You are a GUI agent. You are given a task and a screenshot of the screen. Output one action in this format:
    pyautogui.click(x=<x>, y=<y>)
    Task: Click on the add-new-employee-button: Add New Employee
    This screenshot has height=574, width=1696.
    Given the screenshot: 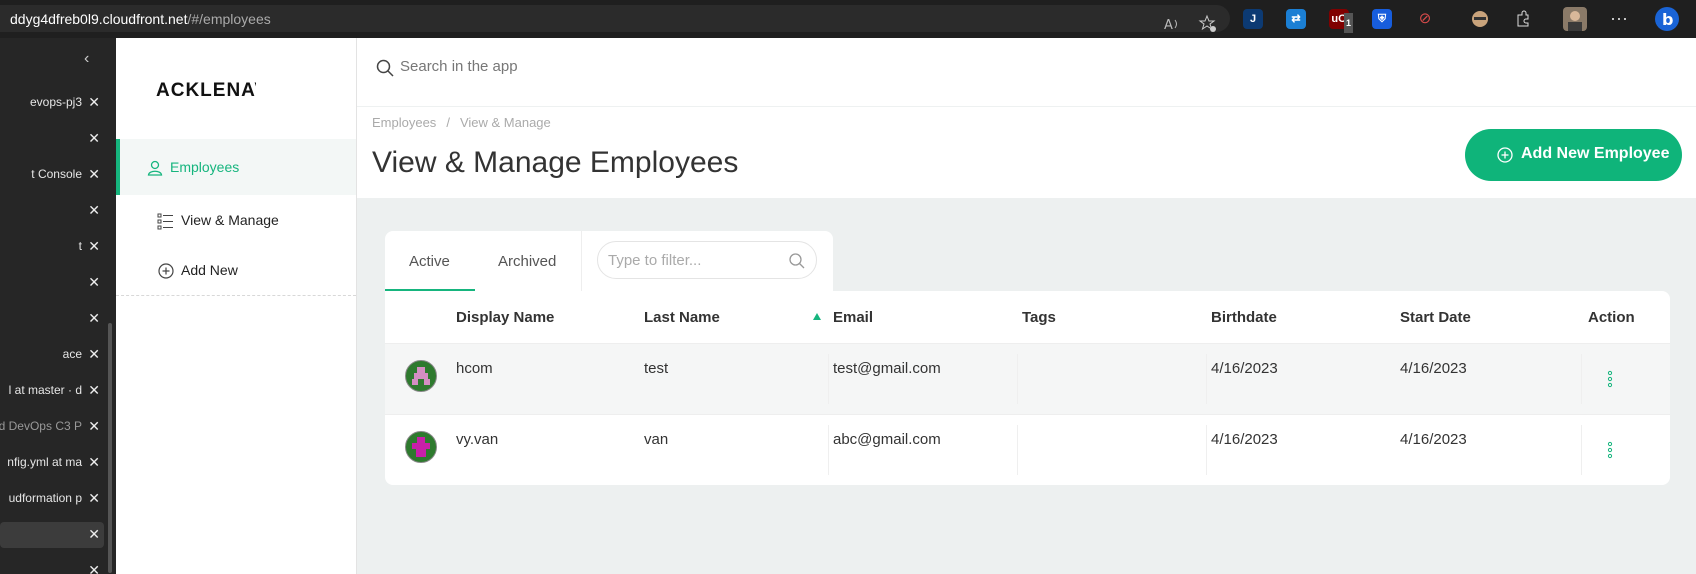 What is the action you would take?
    pyautogui.click(x=1573, y=155)
    